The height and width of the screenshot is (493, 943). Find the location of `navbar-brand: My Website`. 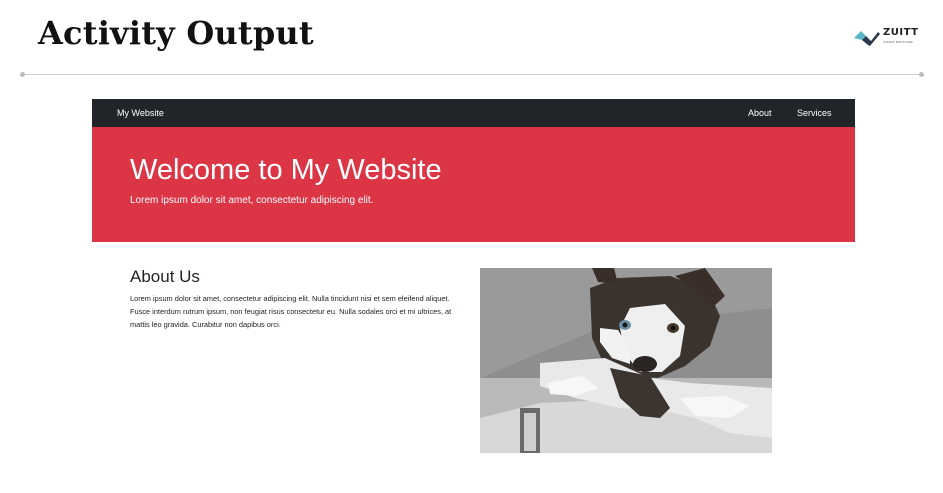

navbar-brand: My Website is located at coordinates (140, 113).